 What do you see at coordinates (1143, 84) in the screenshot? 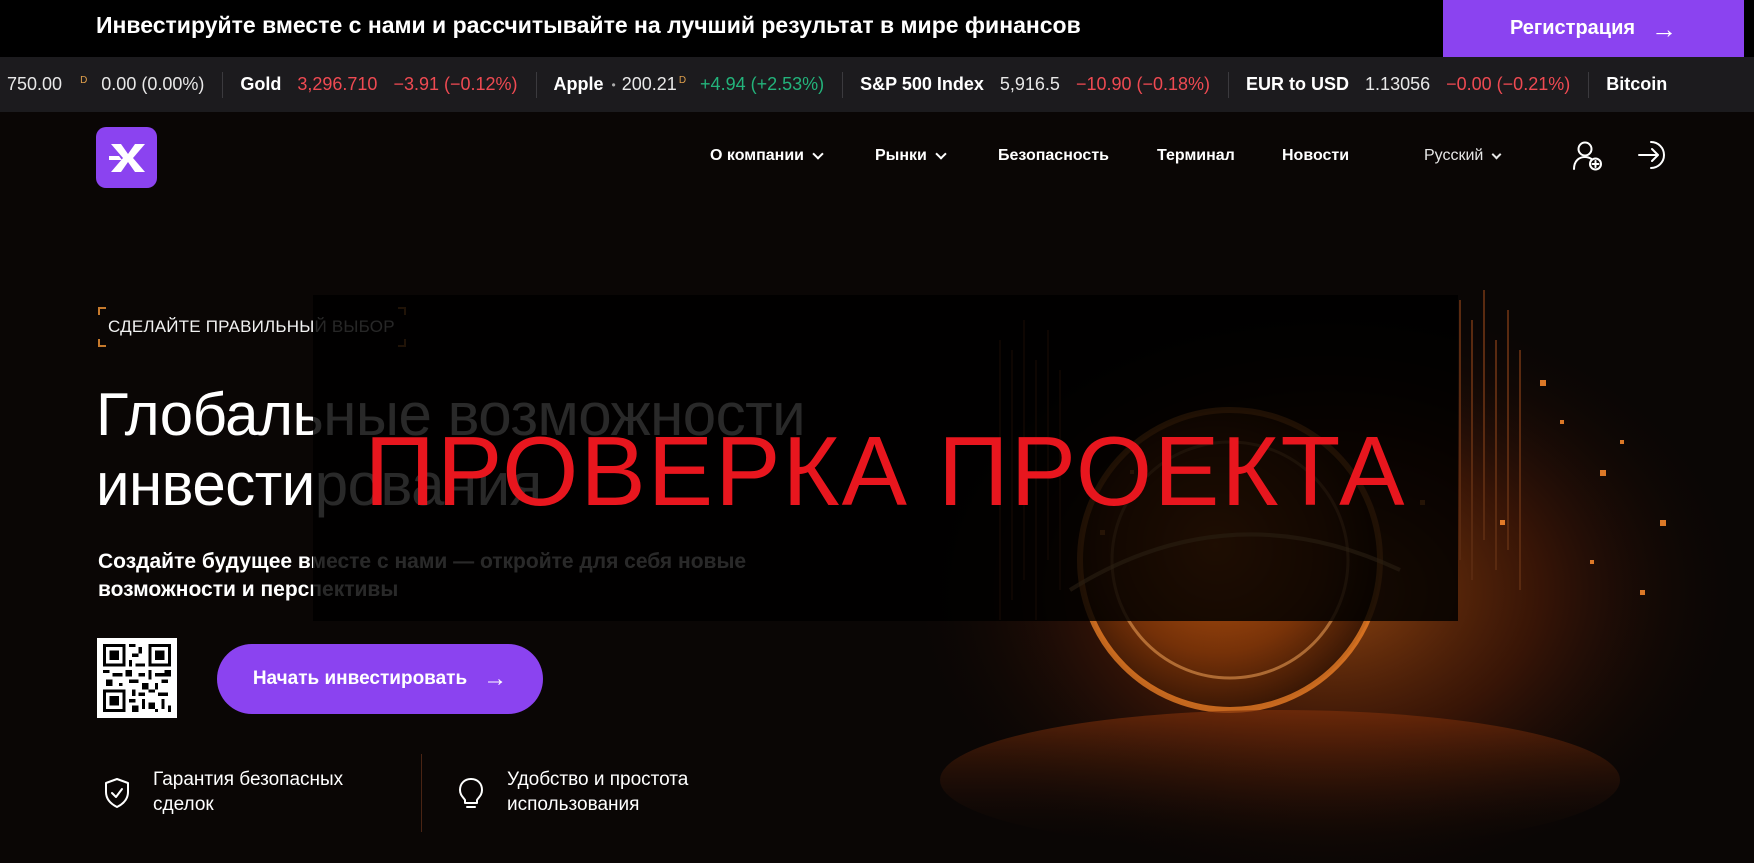
I see `ticker-change: −10.90 (−0.18%)` at bounding box center [1143, 84].